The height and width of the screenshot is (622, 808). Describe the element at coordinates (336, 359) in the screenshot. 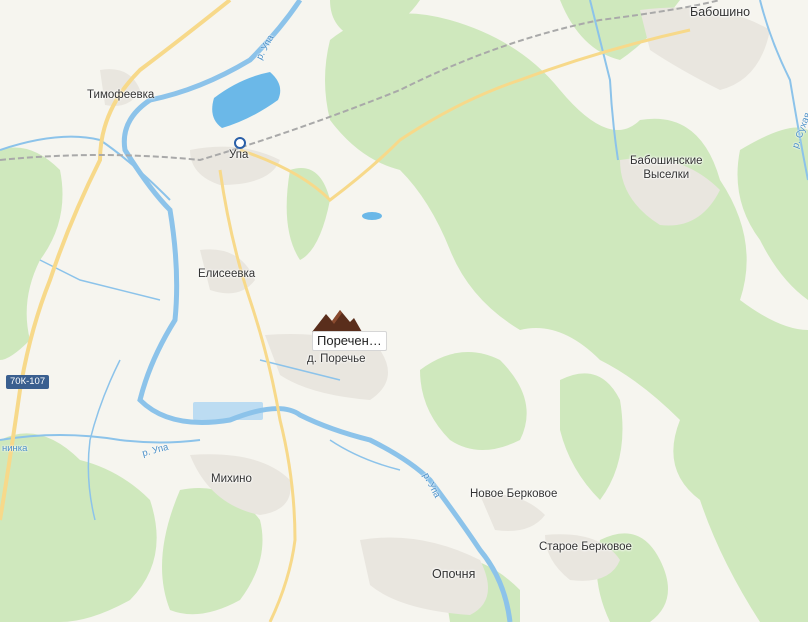

I see `label-porechye: д. Поречье` at that location.